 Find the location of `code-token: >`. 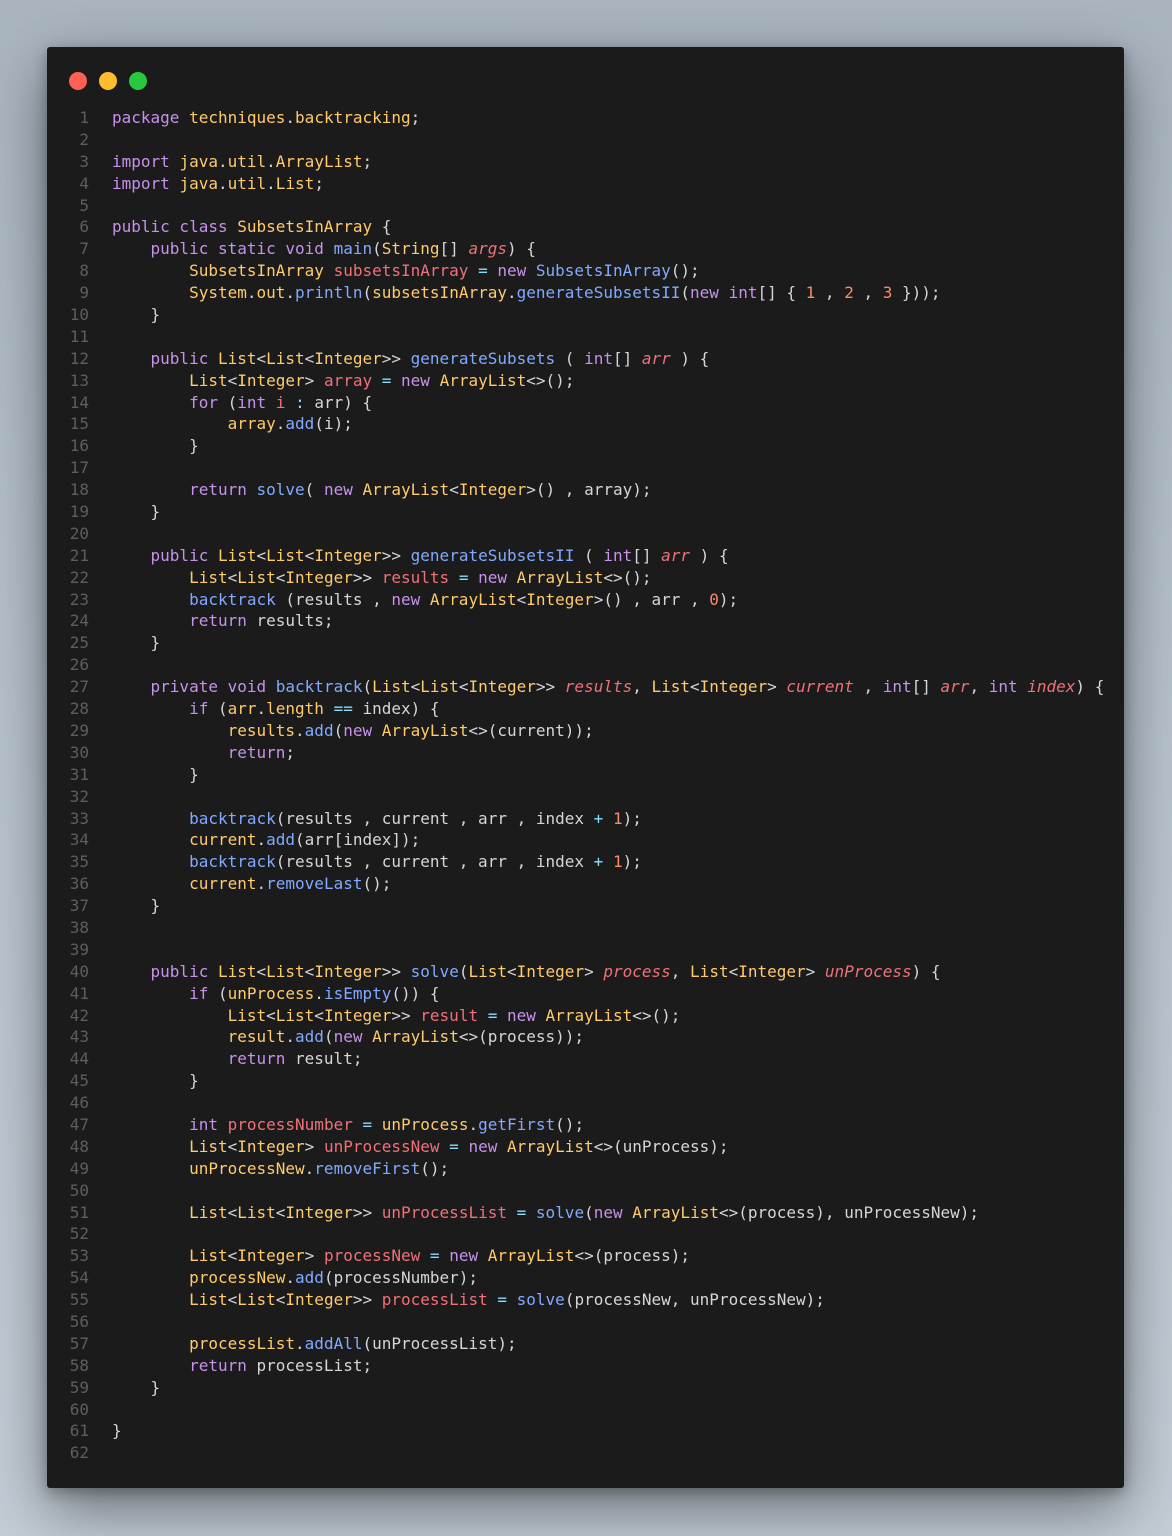

code-token: > is located at coordinates (815, 971).